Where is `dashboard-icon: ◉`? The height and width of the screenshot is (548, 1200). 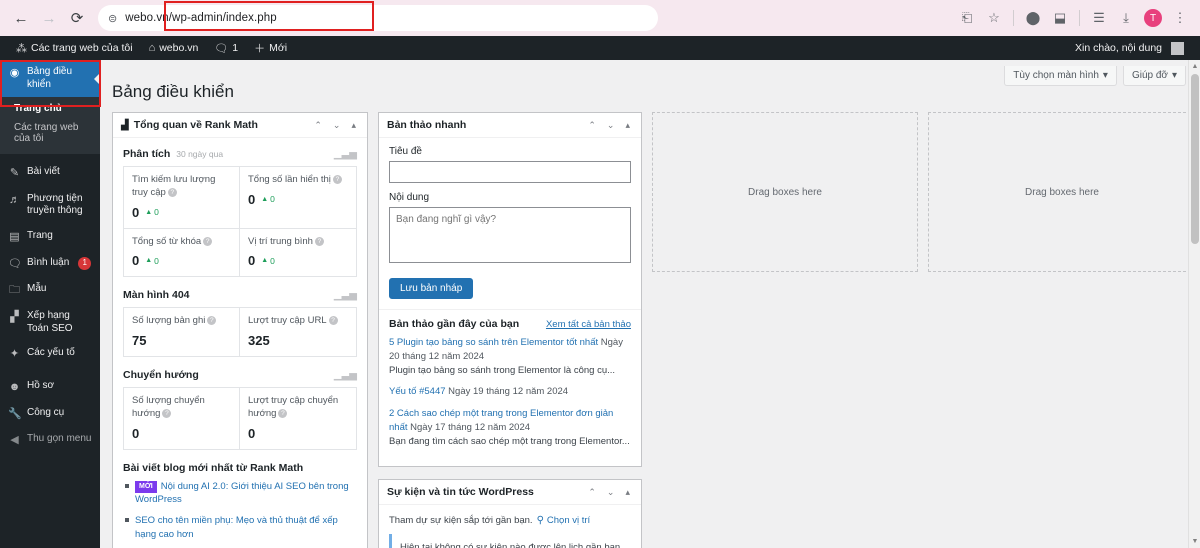 dashboard-icon: ◉ is located at coordinates (14, 73).